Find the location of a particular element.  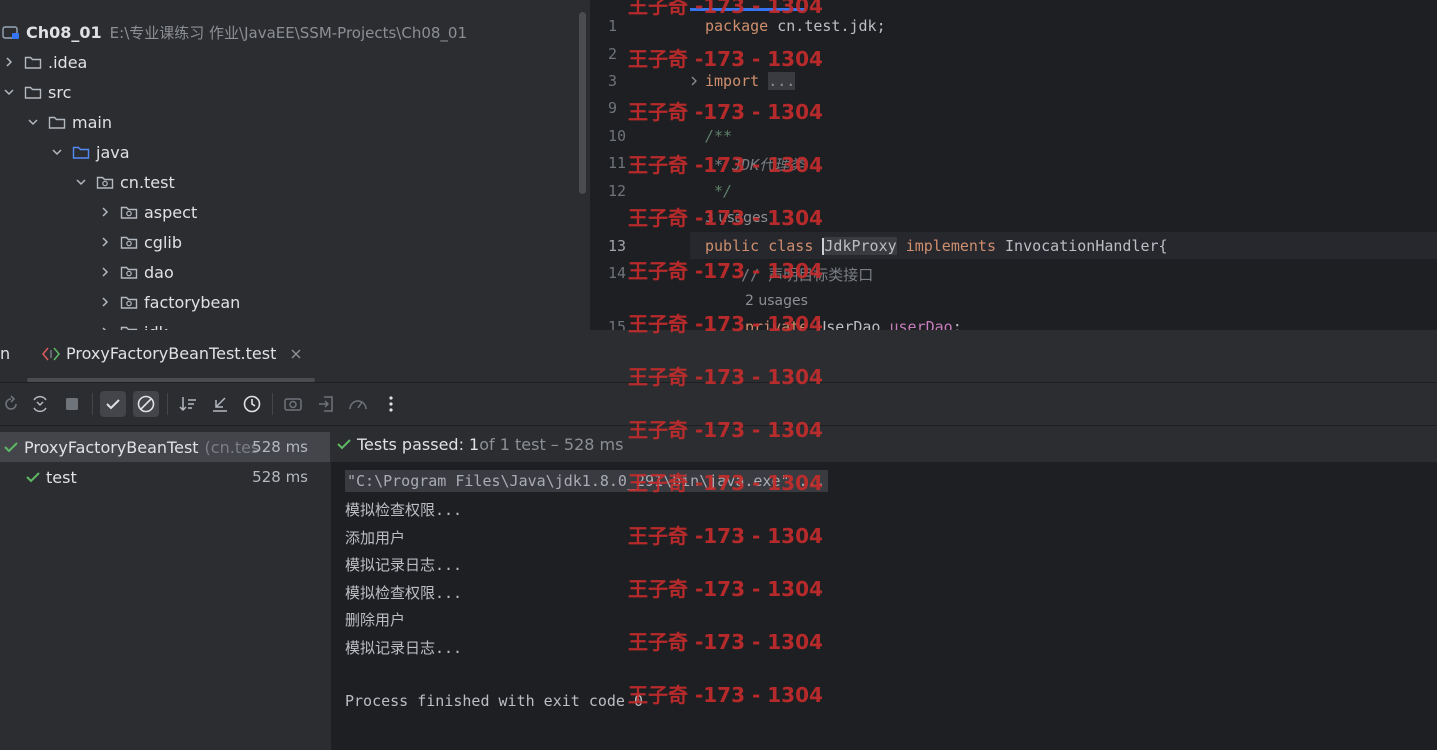

test-method-name: test is located at coordinates (61, 477).